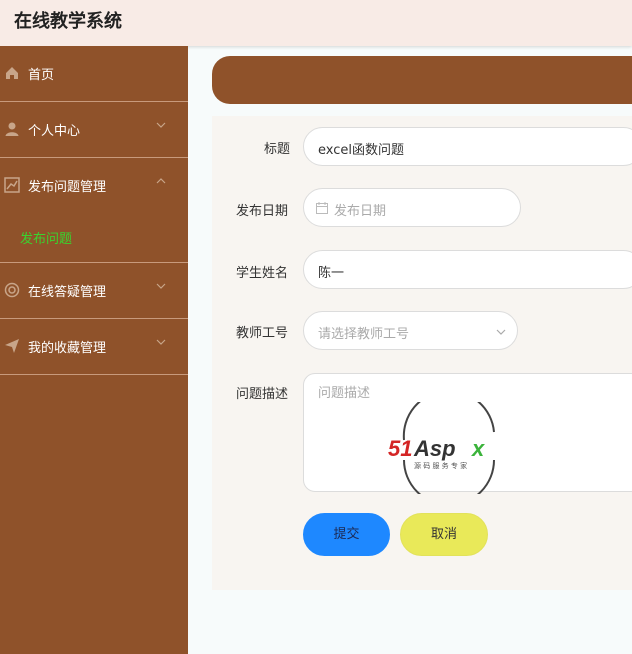 The width and height of the screenshot is (632, 654). Describe the element at coordinates (322, 208) in the screenshot. I see `calendar-icon` at that location.